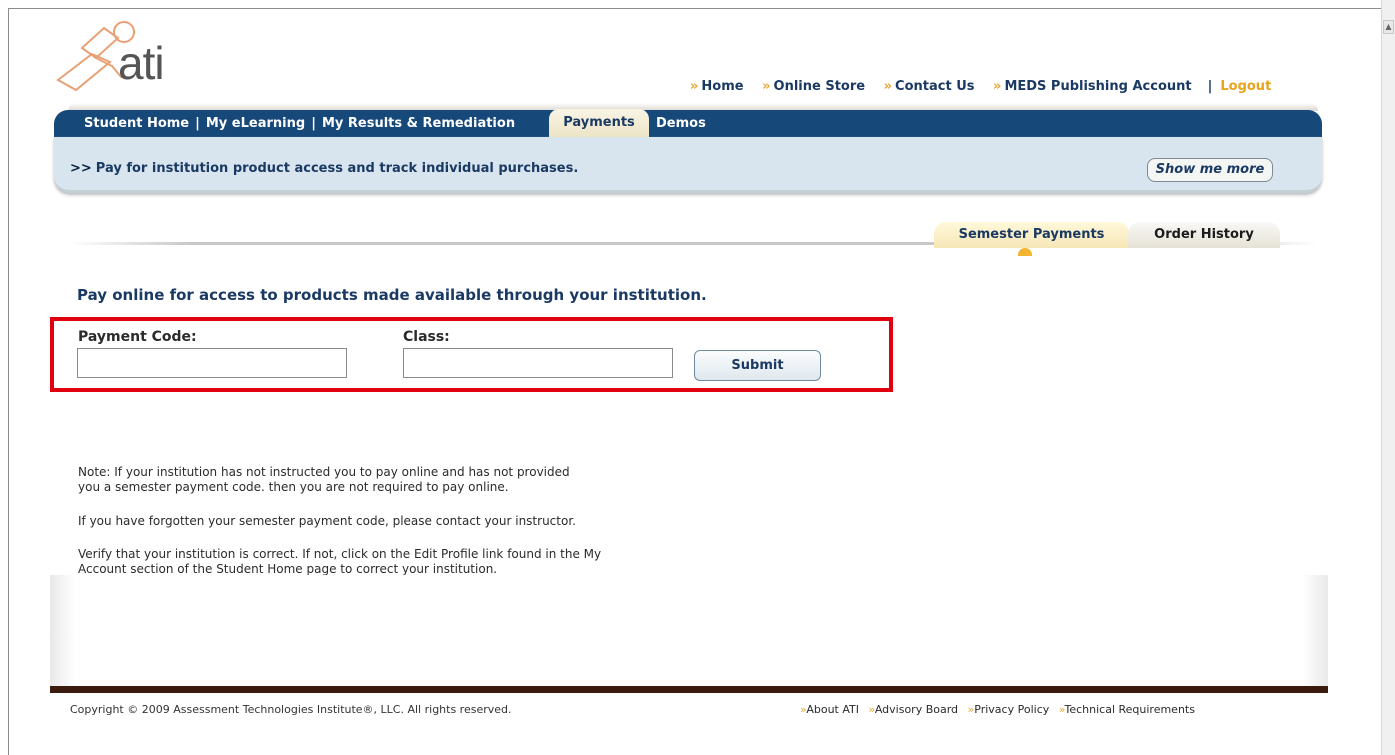  What do you see at coordinates (141, 63) in the screenshot?
I see `logo-text: ati` at bounding box center [141, 63].